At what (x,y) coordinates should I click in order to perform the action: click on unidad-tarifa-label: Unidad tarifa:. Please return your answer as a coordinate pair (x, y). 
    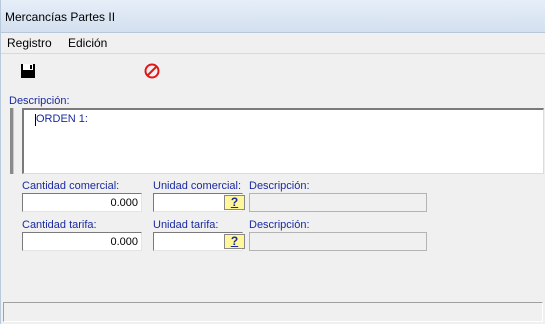
    Looking at the image, I should click on (186, 225).